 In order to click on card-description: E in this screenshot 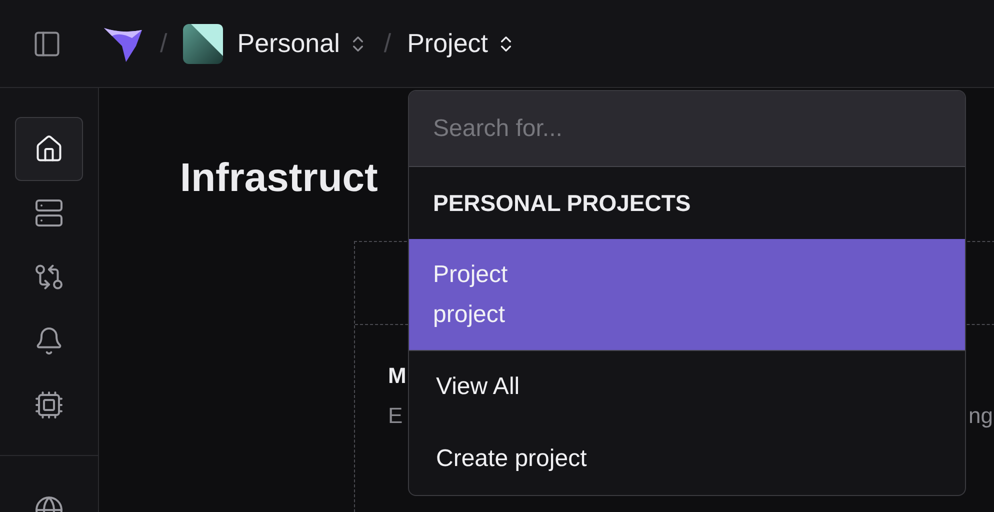, I will do `click(395, 416)`.